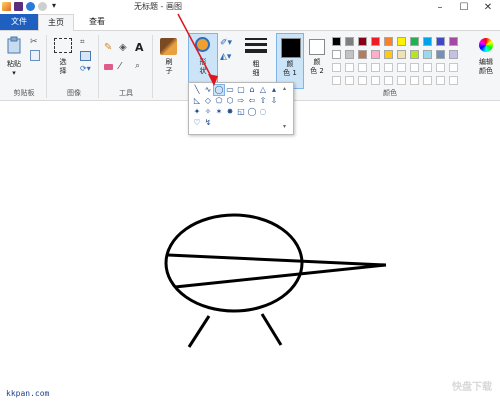 This screenshot has width=500, height=402. Describe the element at coordinates (252, 90) in the screenshot. I see `shape-option: ⌂` at that location.